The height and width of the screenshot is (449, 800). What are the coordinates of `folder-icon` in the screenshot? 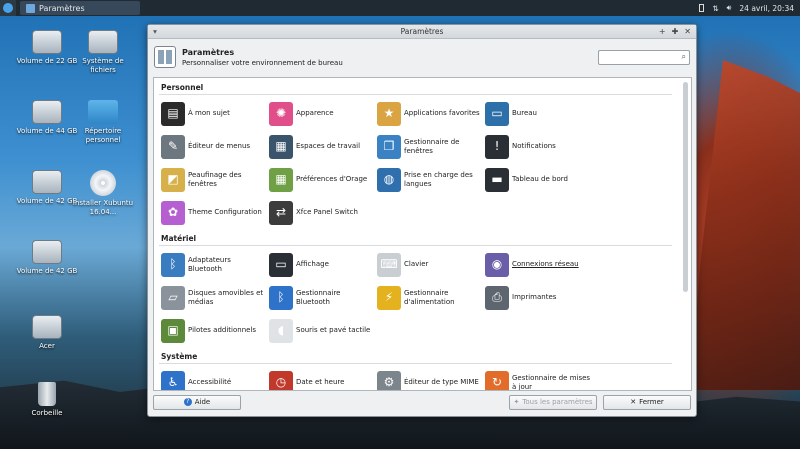 It's located at (103, 112).